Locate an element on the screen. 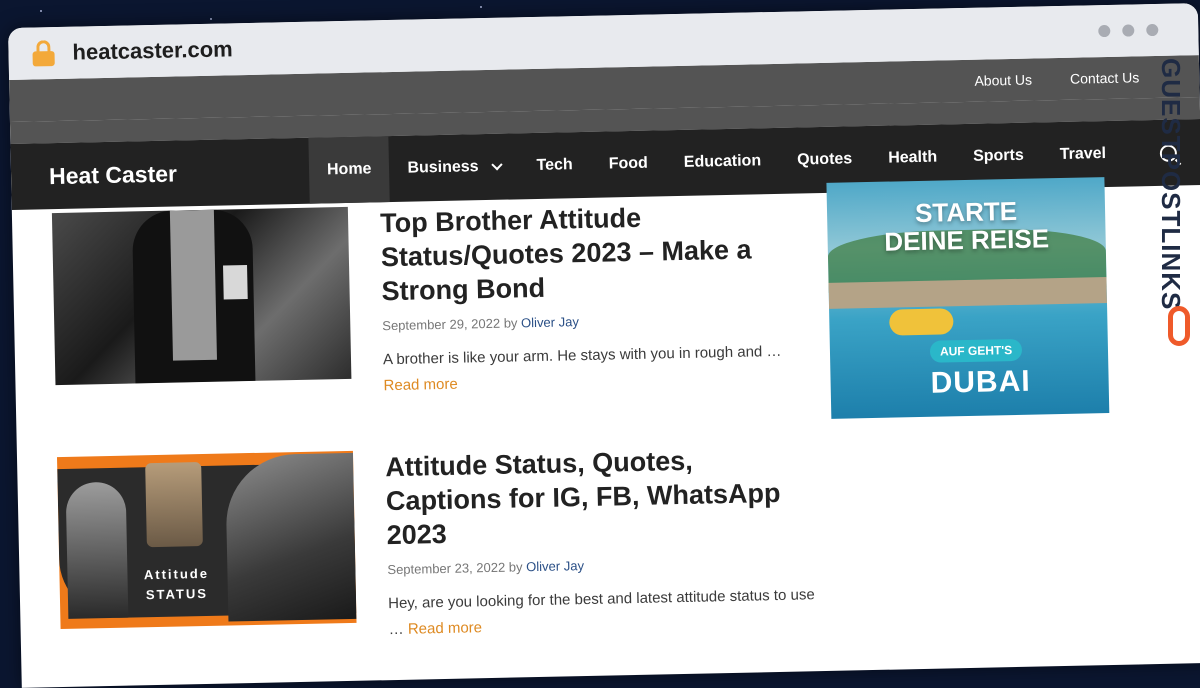  ad-city-logo: DUBAI is located at coordinates (980, 382).